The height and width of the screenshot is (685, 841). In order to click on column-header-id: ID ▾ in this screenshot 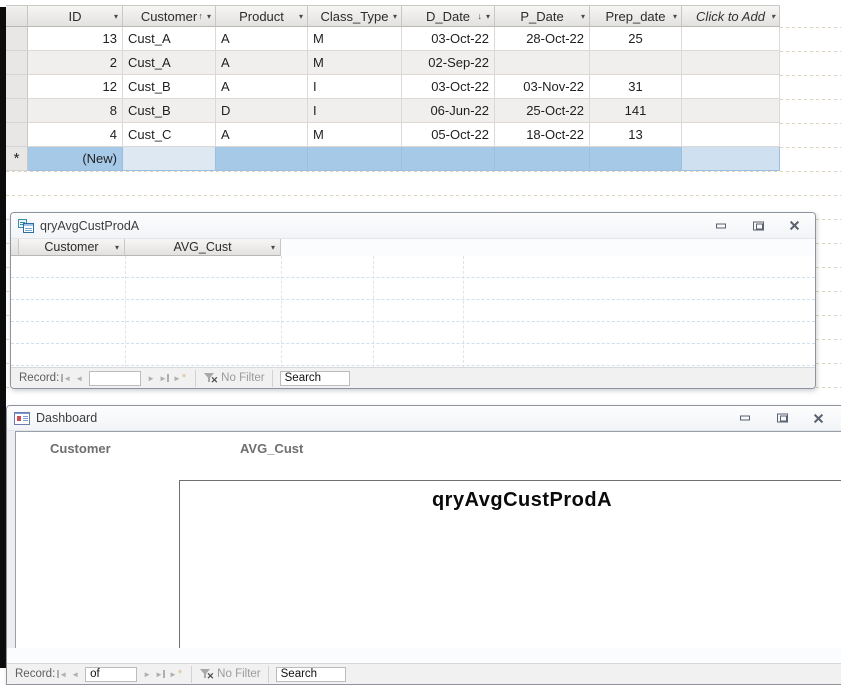, I will do `click(75, 16)`.